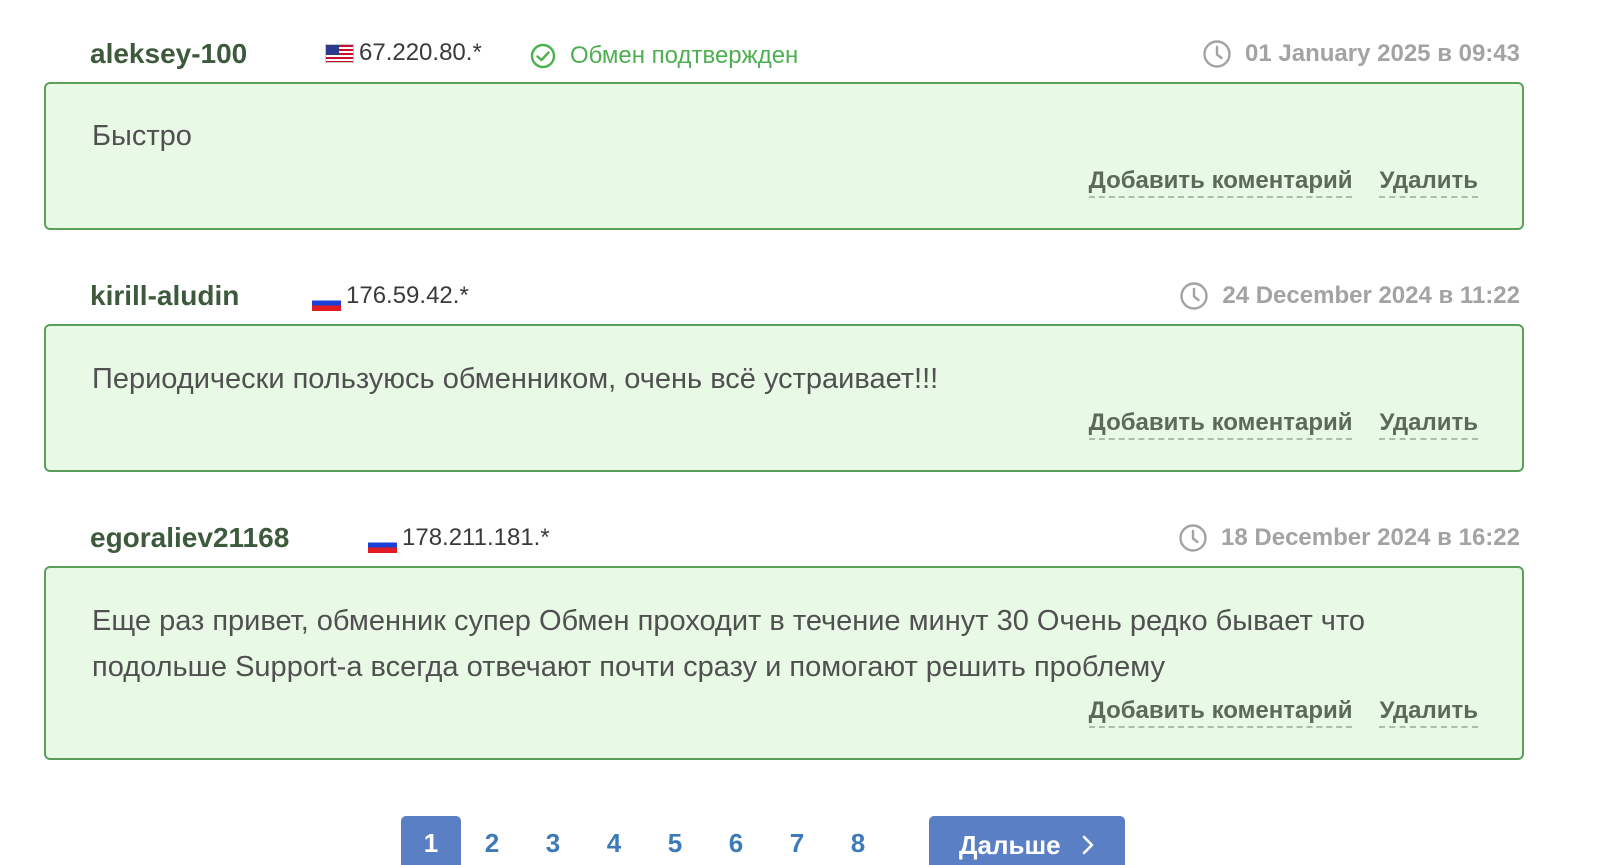 This screenshot has height=865, width=1600. What do you see at coordinates (1382, 53) in the screenshot?
I see `review-date-text: 01 January 2025 в 09:43` at bounding box center [1382, 53].